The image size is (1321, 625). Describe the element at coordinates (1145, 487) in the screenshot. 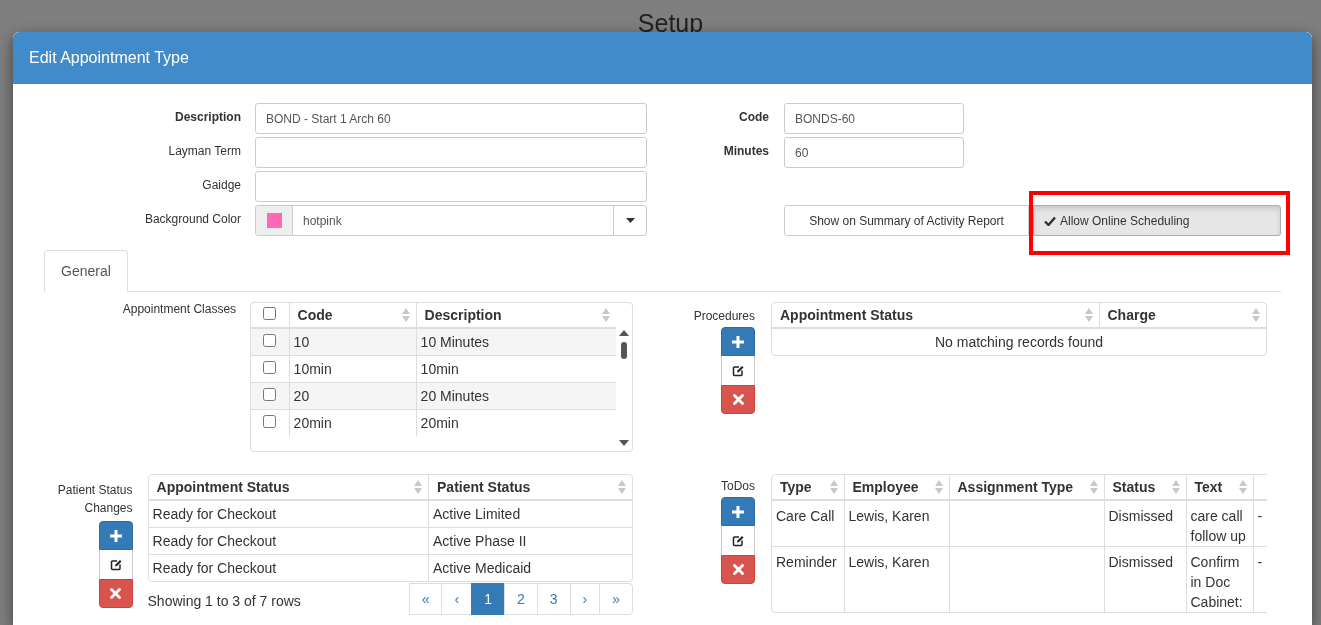

I see `column-header: Status` at that location.